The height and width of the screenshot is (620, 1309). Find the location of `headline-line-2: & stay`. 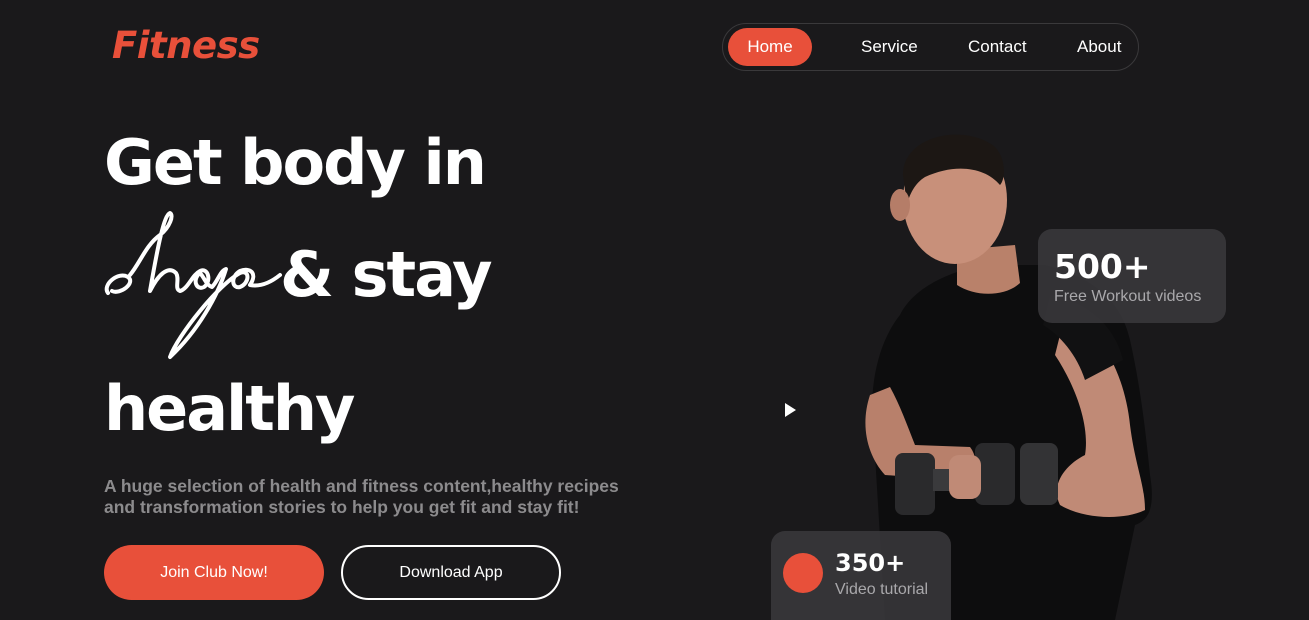

headline-line-2: & stay is located at coordinates (386, 274).